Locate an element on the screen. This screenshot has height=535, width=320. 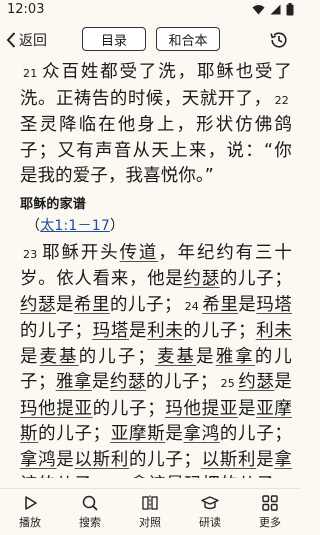
signal-icon is located at coordinates (275, 9).